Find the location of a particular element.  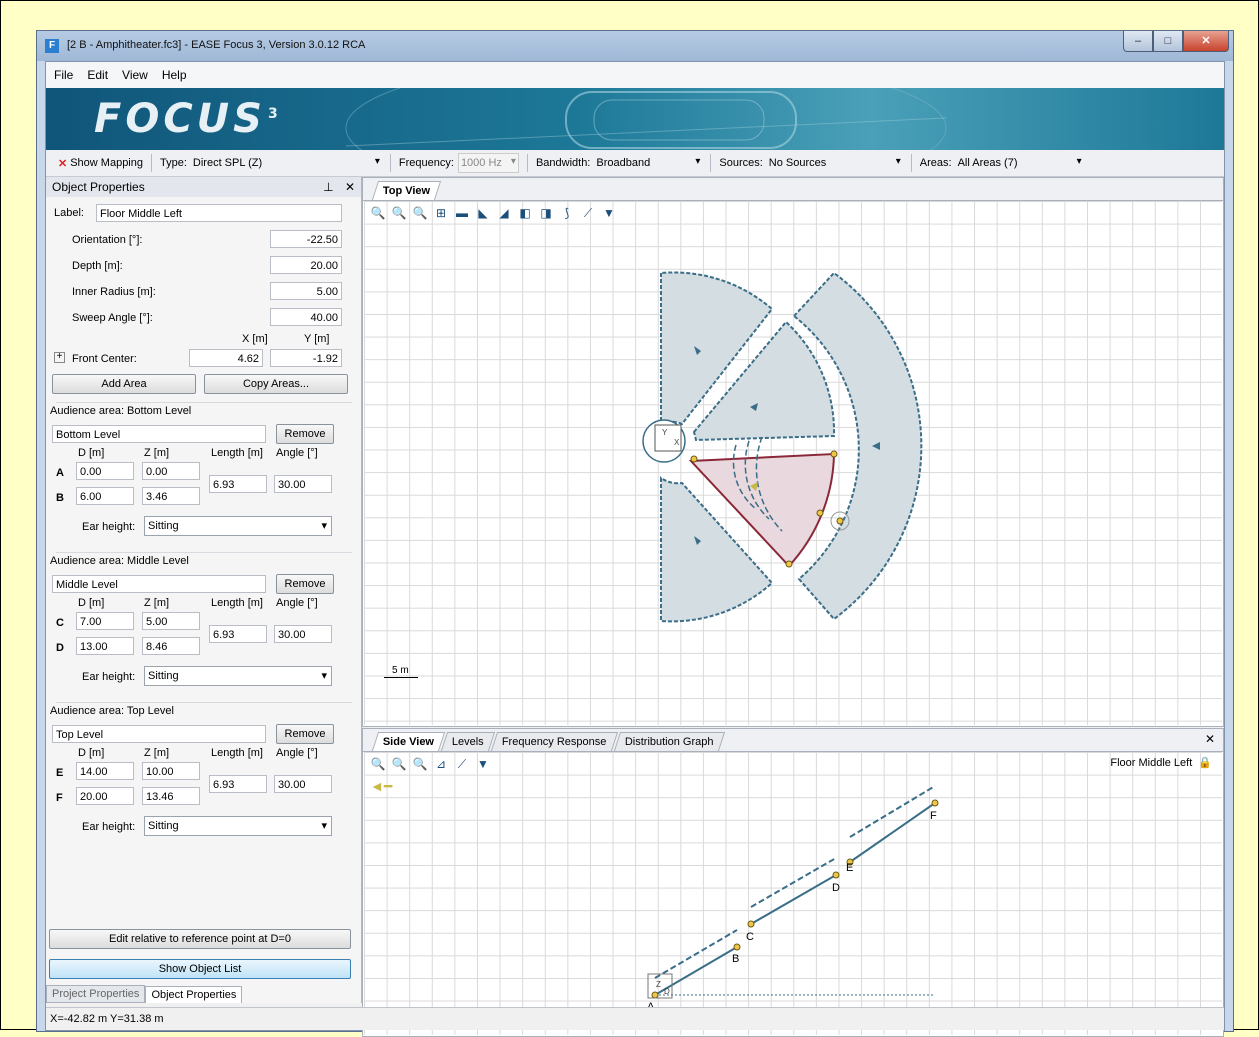

point-label: B is located at coordinates (60, 498).